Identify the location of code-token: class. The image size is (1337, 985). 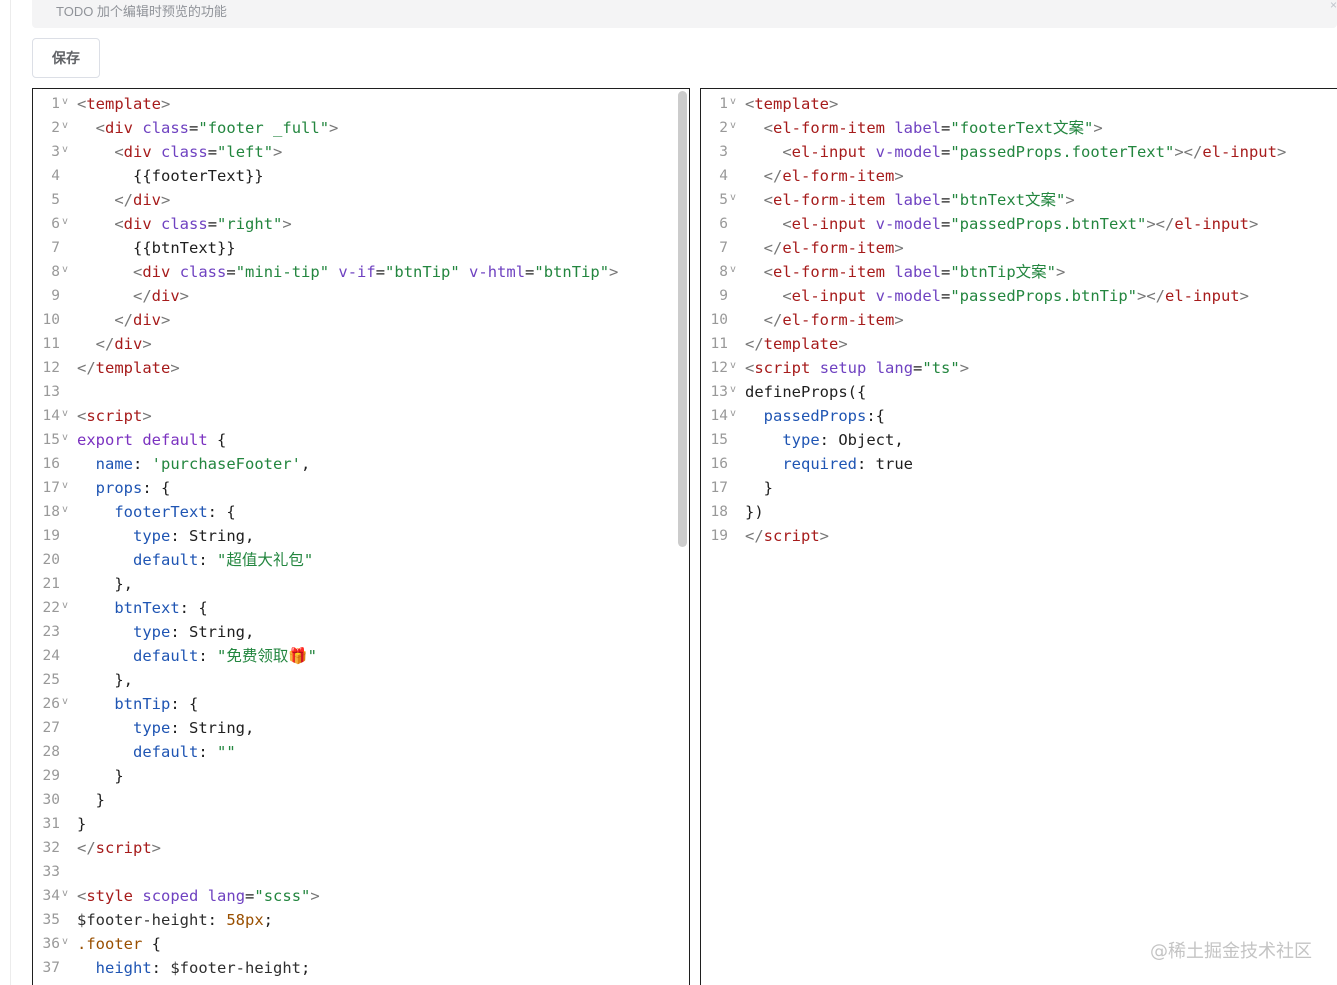
(203, 272).